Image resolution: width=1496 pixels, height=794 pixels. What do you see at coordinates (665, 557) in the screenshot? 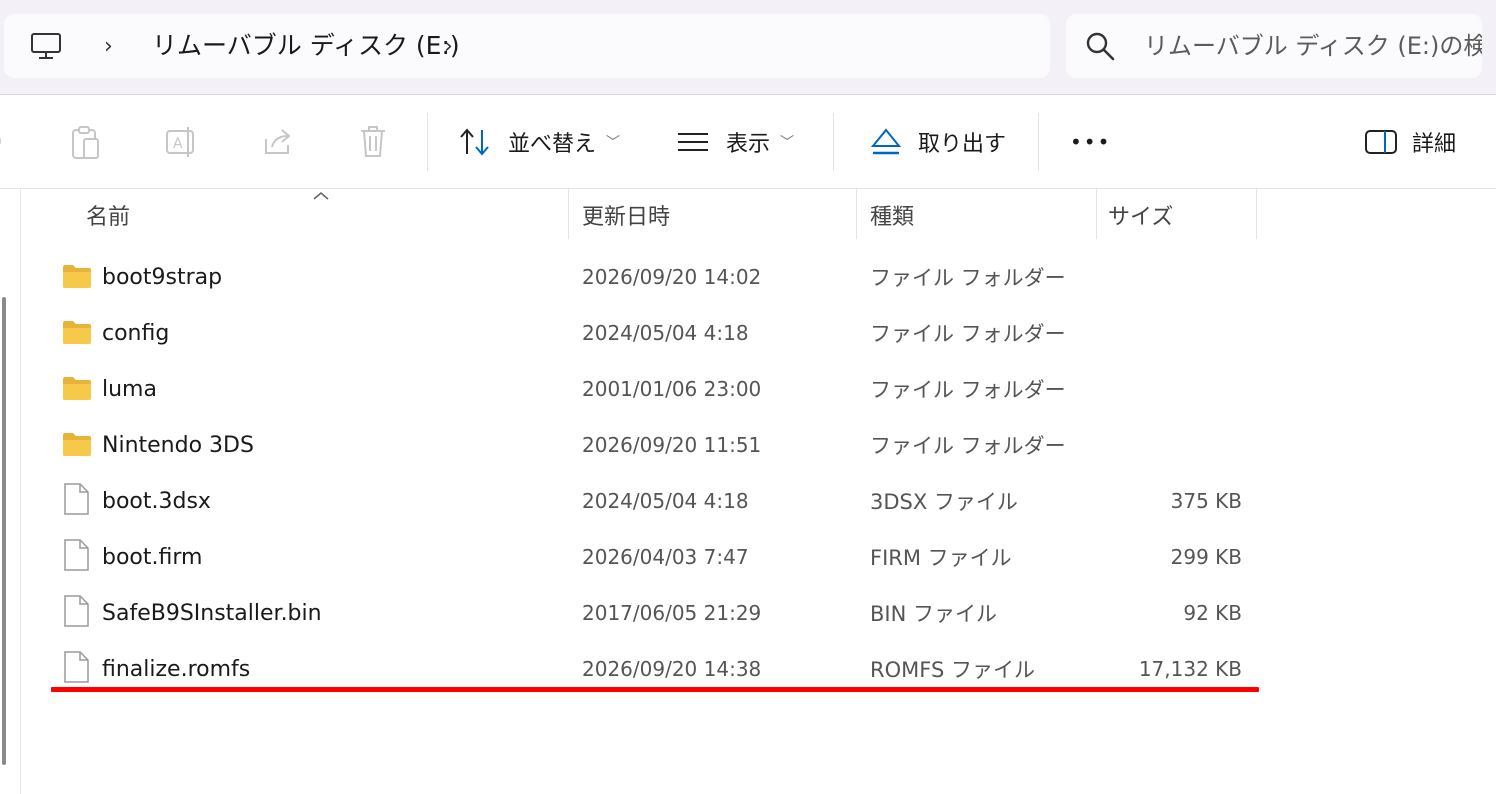
I see `file-modified: 2026/04/03 7:47` at bounding box center [665, 557].